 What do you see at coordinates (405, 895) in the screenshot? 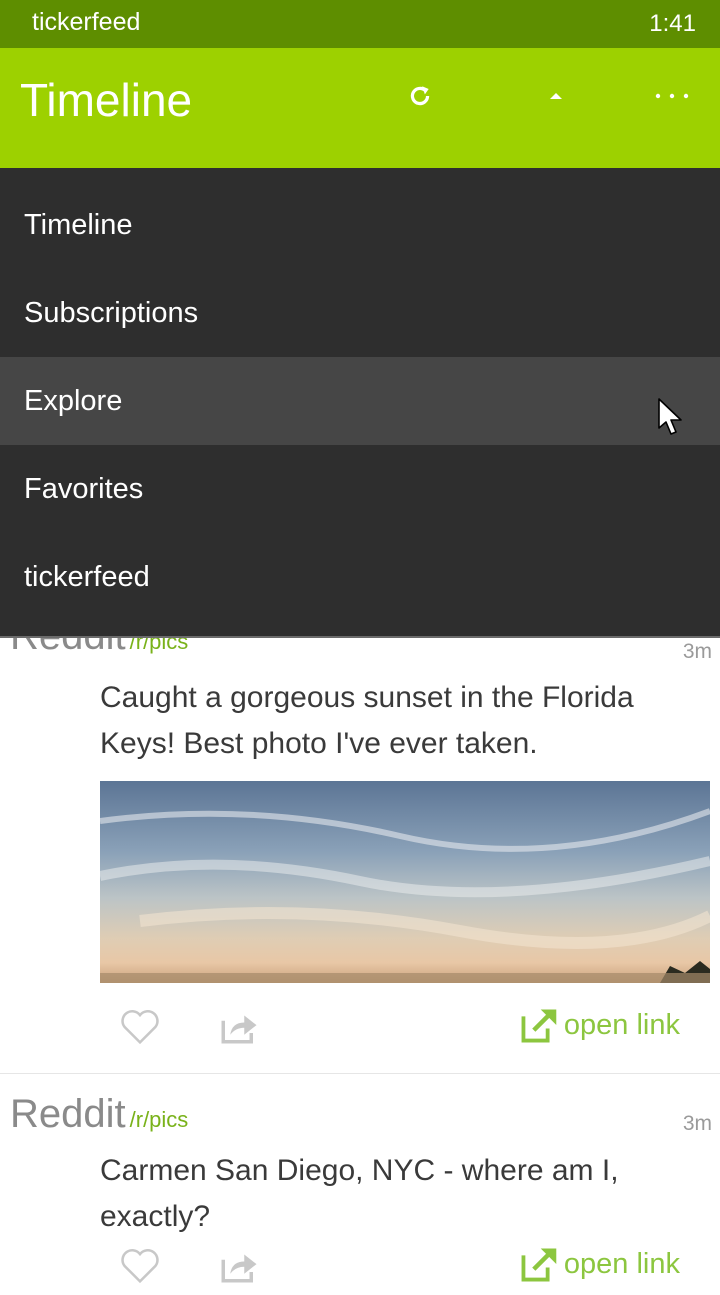
I see `sunset-photo` at bounding box center [405, 895].